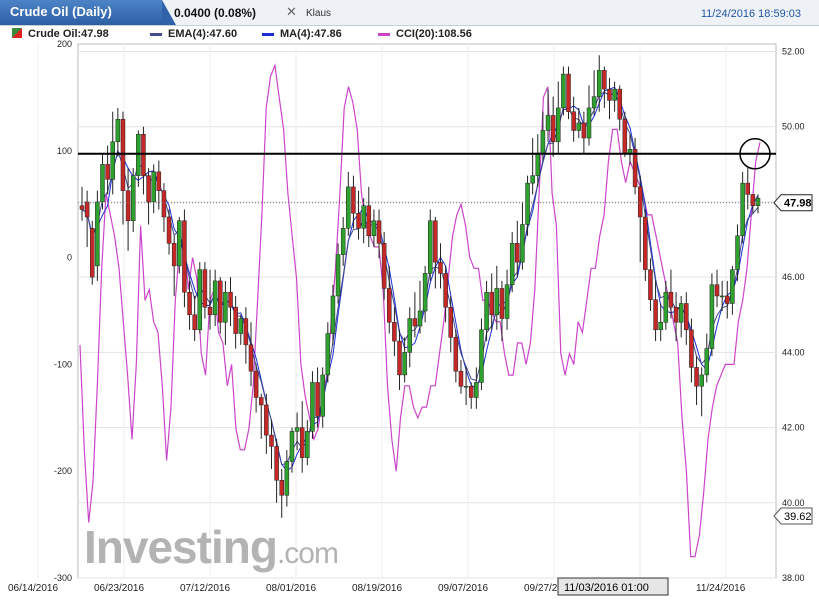 The image size is (819, 602). Describe the element at coordinates (798, 204) in the screenshot. I see `last-price-label: 47.98` at that location.